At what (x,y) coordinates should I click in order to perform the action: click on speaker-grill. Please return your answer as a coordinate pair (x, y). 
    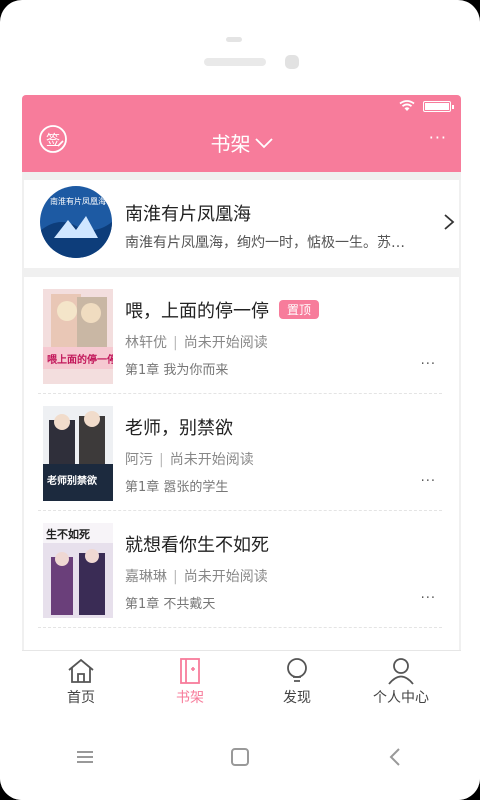
    Looking at the image, I should click on (235, 62).